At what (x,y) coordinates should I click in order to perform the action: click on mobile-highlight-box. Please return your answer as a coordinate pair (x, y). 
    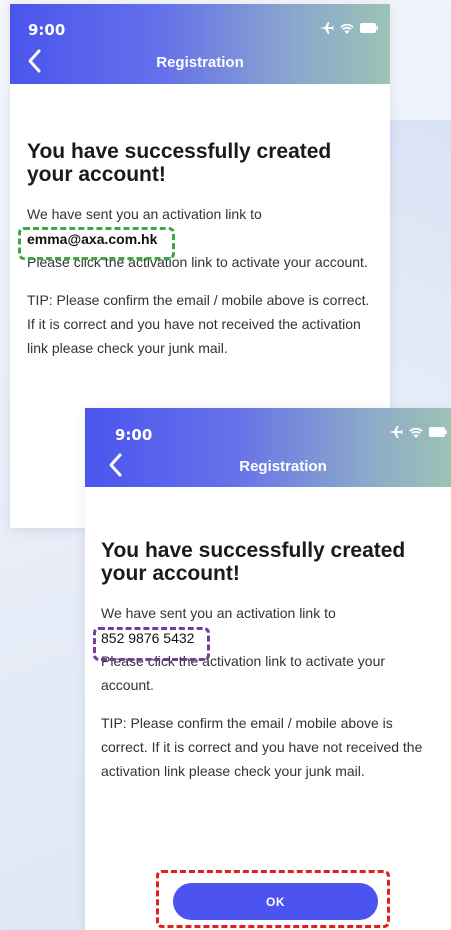
    Looking at the image, I should click on (151, 644).